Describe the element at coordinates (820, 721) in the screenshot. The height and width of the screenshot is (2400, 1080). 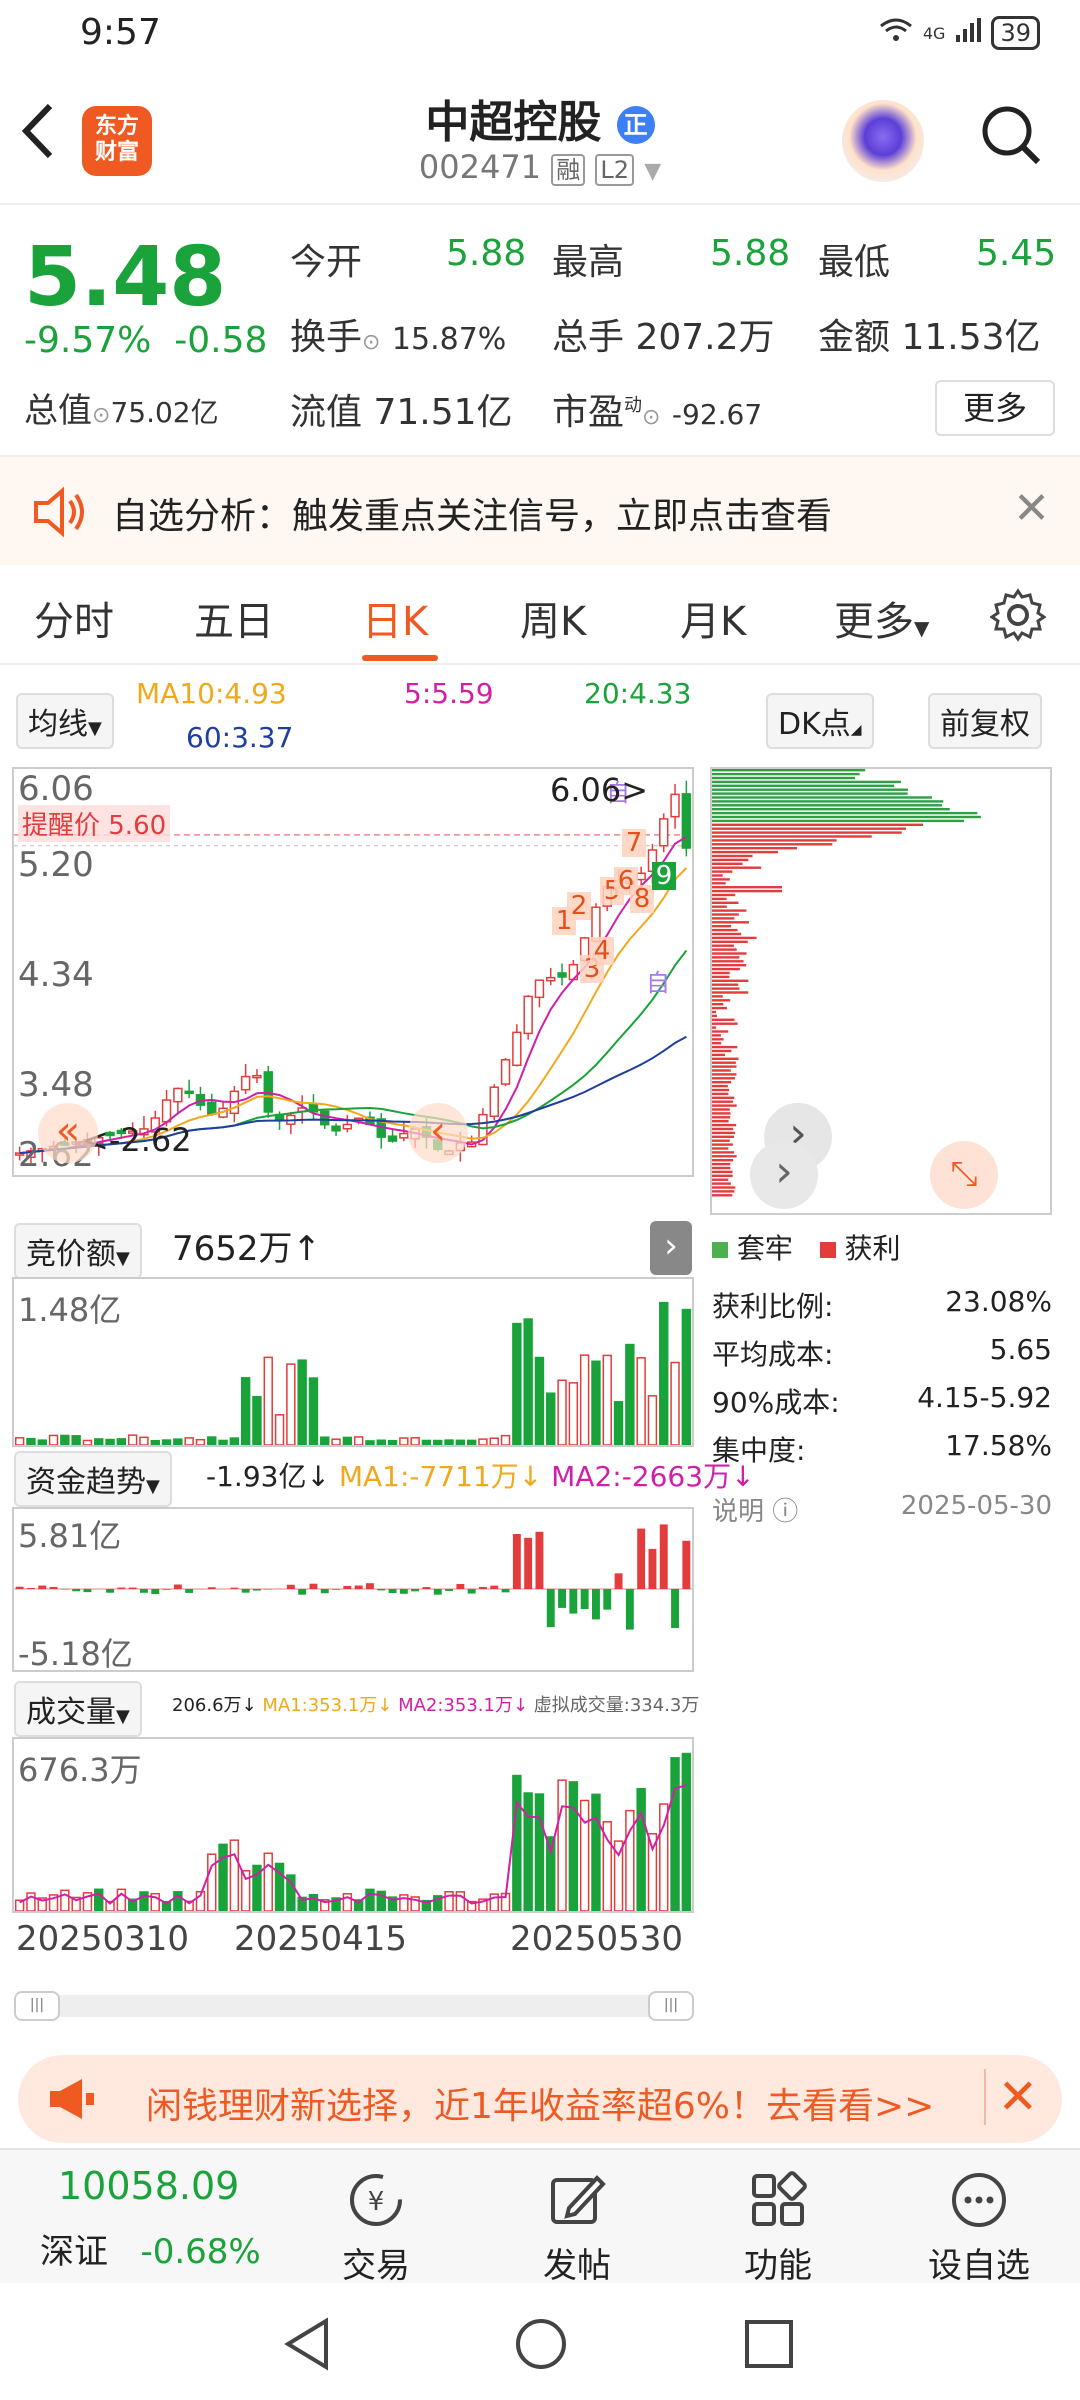
I see `dk-point-button: DK点◢` at that location.